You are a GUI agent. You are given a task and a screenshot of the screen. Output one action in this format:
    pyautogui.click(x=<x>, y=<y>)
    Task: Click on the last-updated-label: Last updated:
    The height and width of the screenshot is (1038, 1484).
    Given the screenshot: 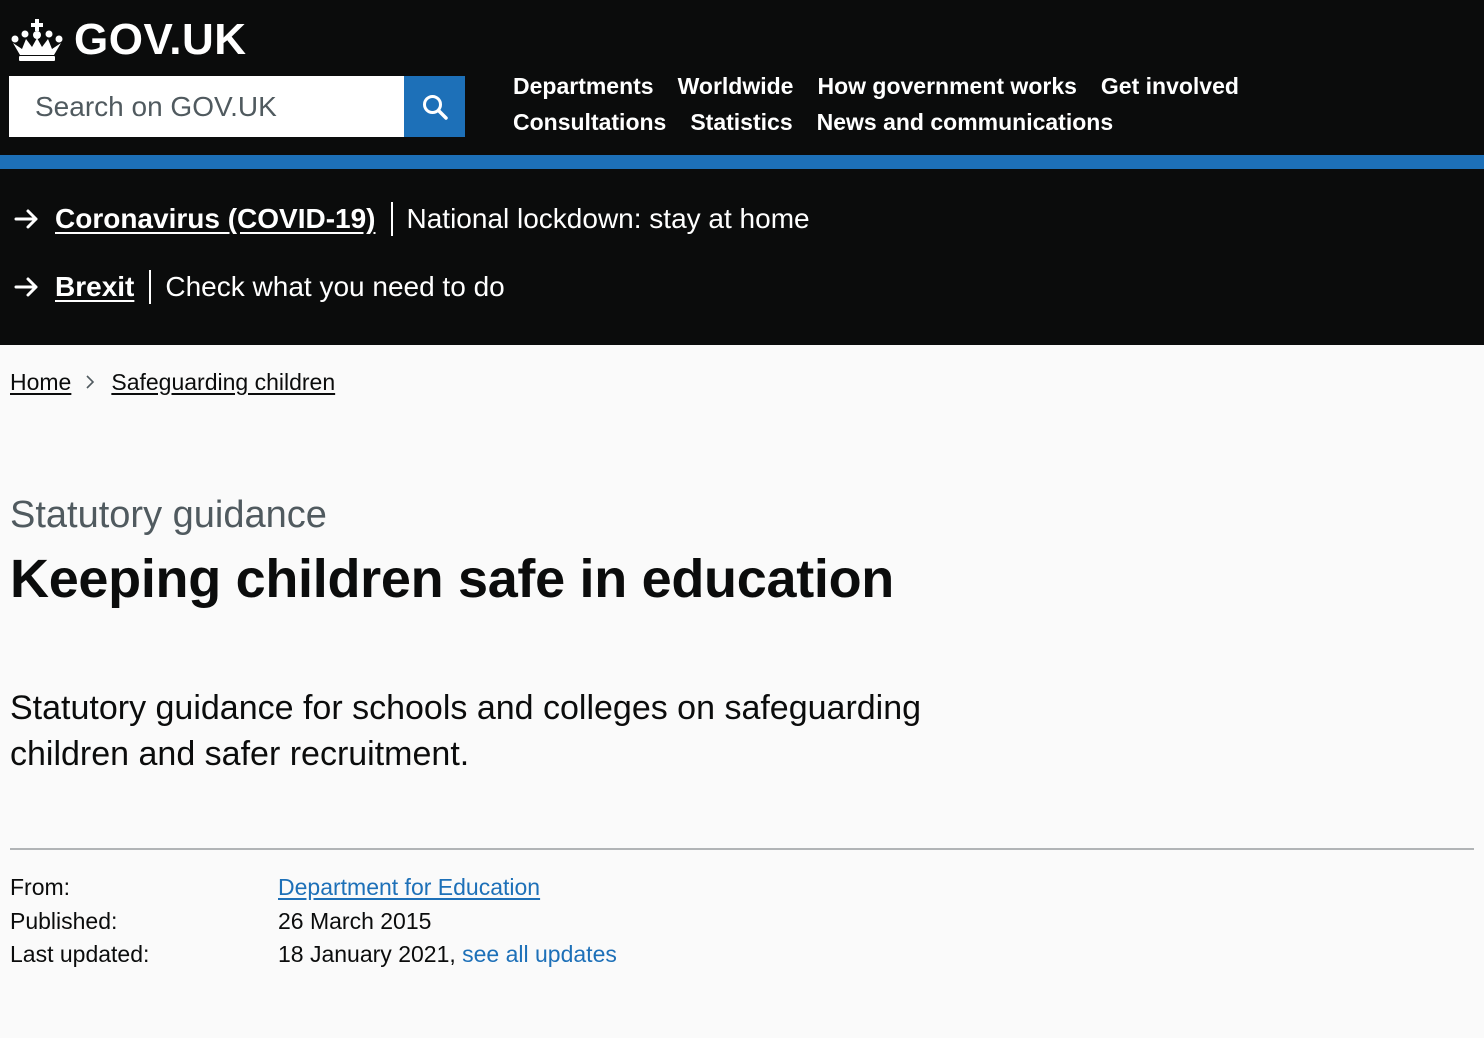 What is the action you would take?
    pyautogui.click(x=80, y=954)
    